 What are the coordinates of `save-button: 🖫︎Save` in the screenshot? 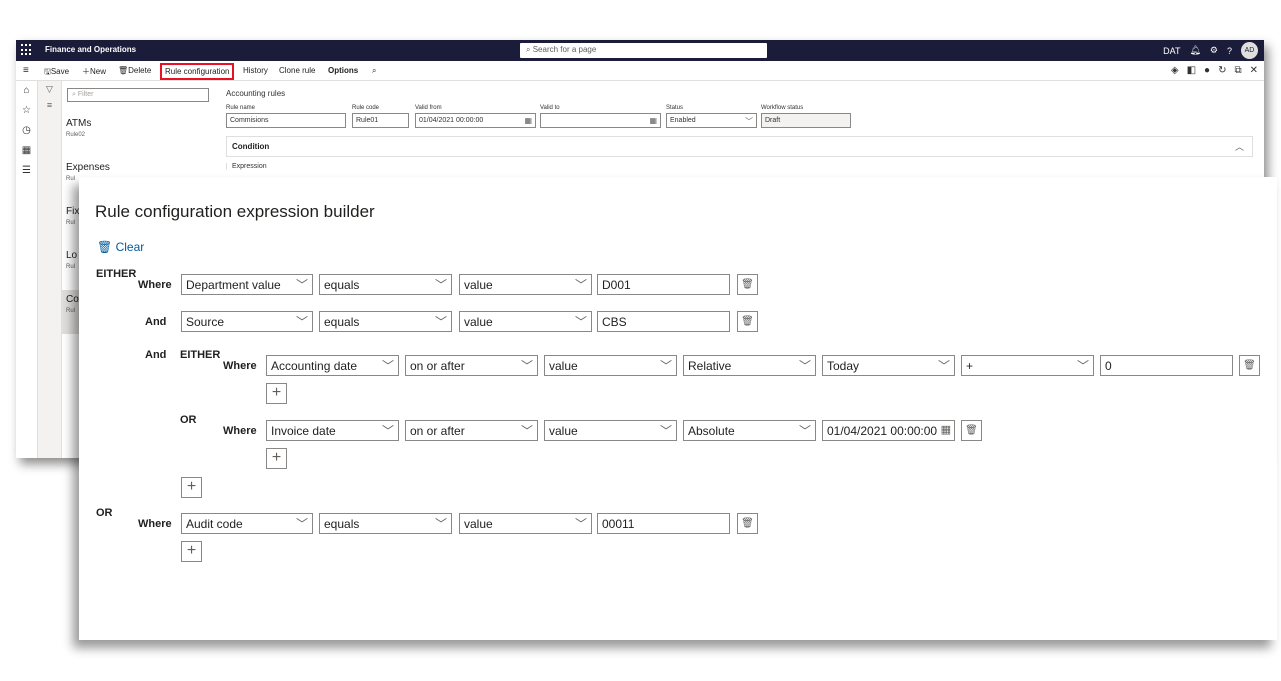 It's located at (56, 73).